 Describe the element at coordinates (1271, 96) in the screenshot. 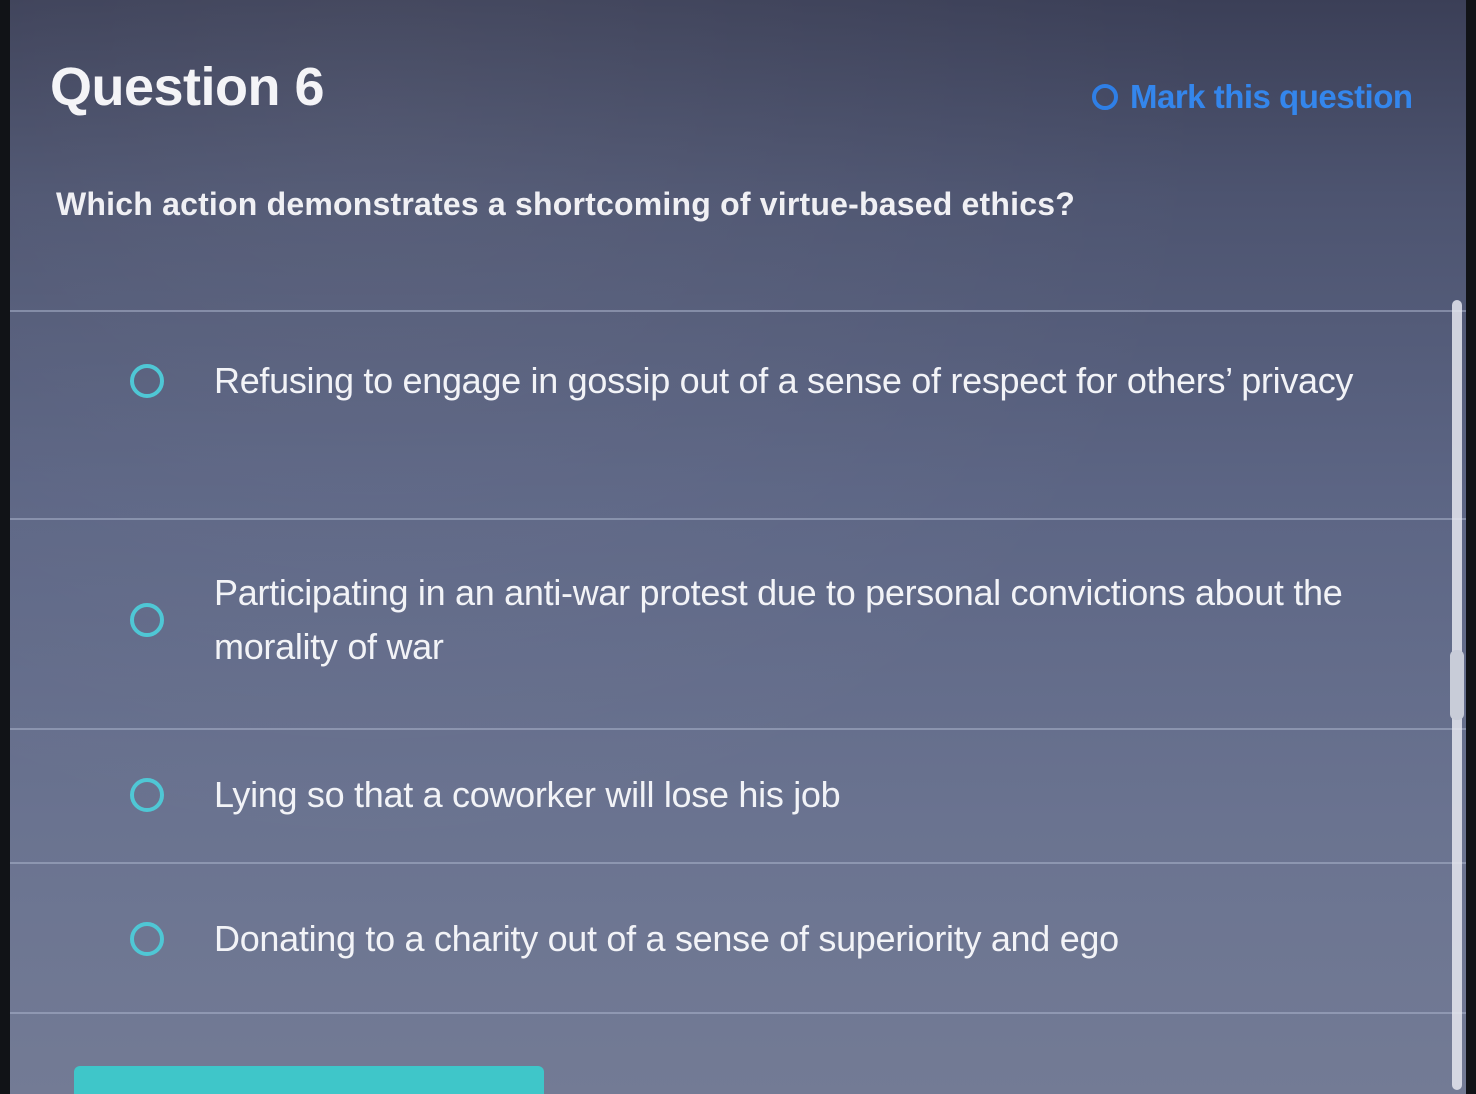

I see `mark-question-label: Mark this question` at that location.